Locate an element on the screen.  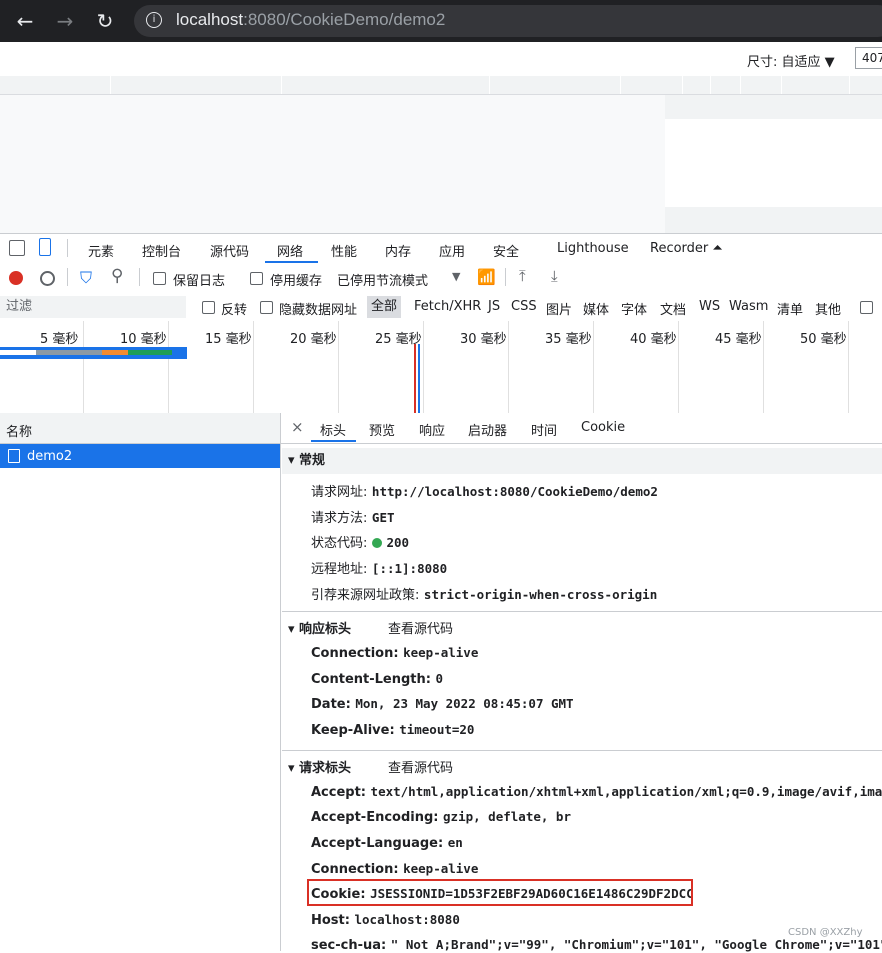
url-text: localhost:8080/CookieDemo/demo2 is located at coordinates (310, 20).